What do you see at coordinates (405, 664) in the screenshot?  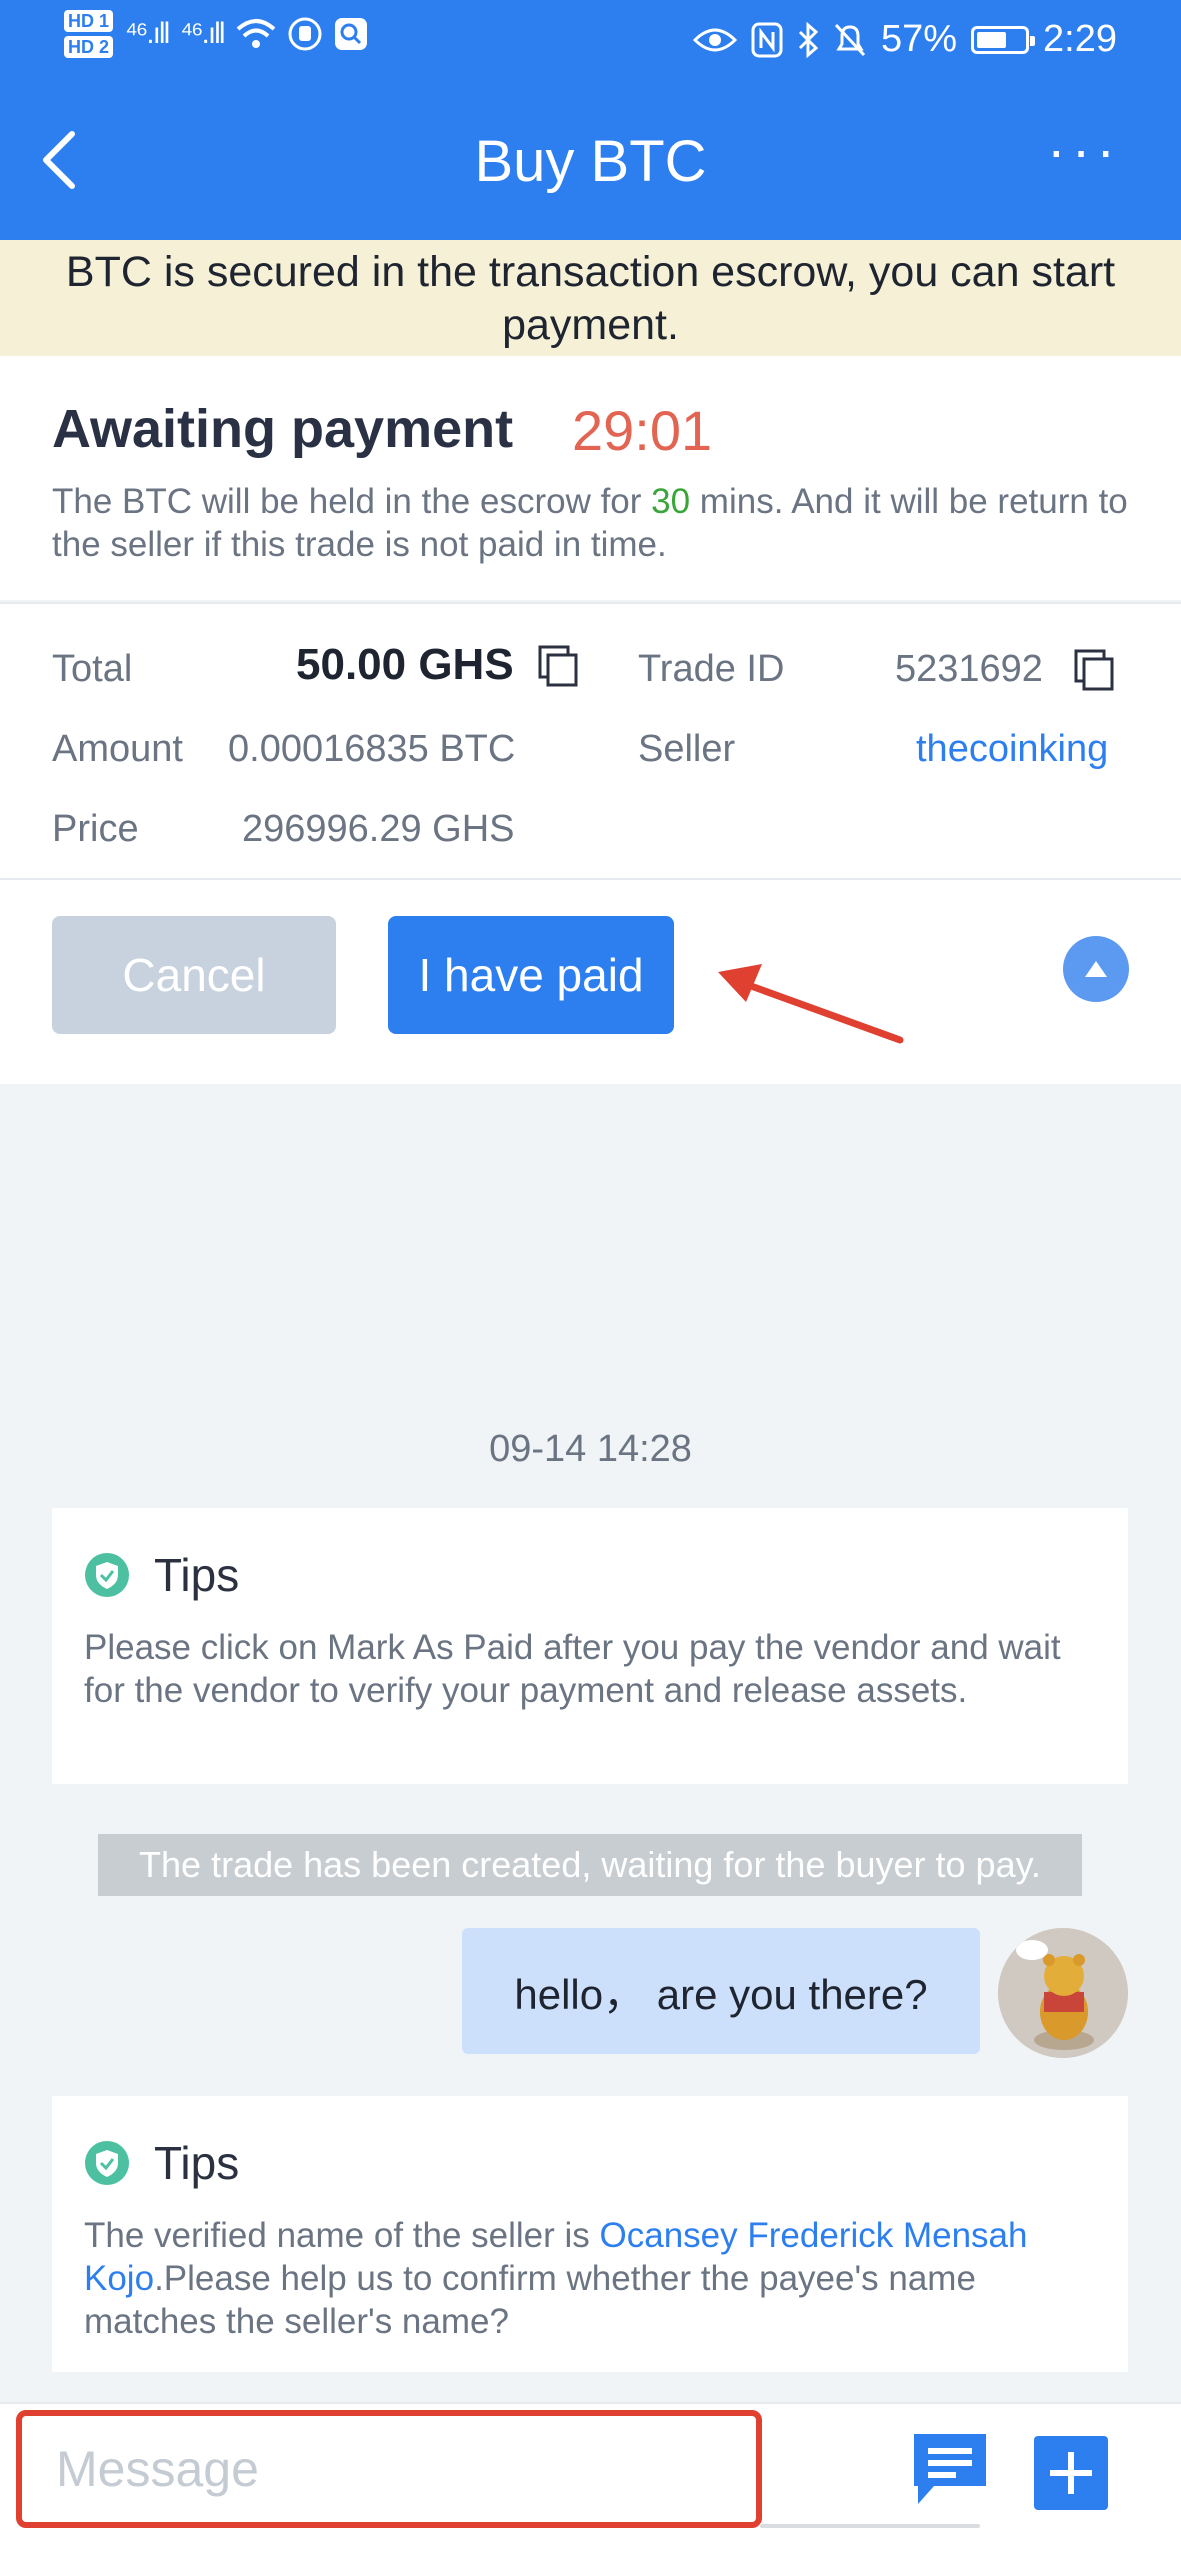 I see `total-value: 50.00 GHS` at bounding box center [405, 664].